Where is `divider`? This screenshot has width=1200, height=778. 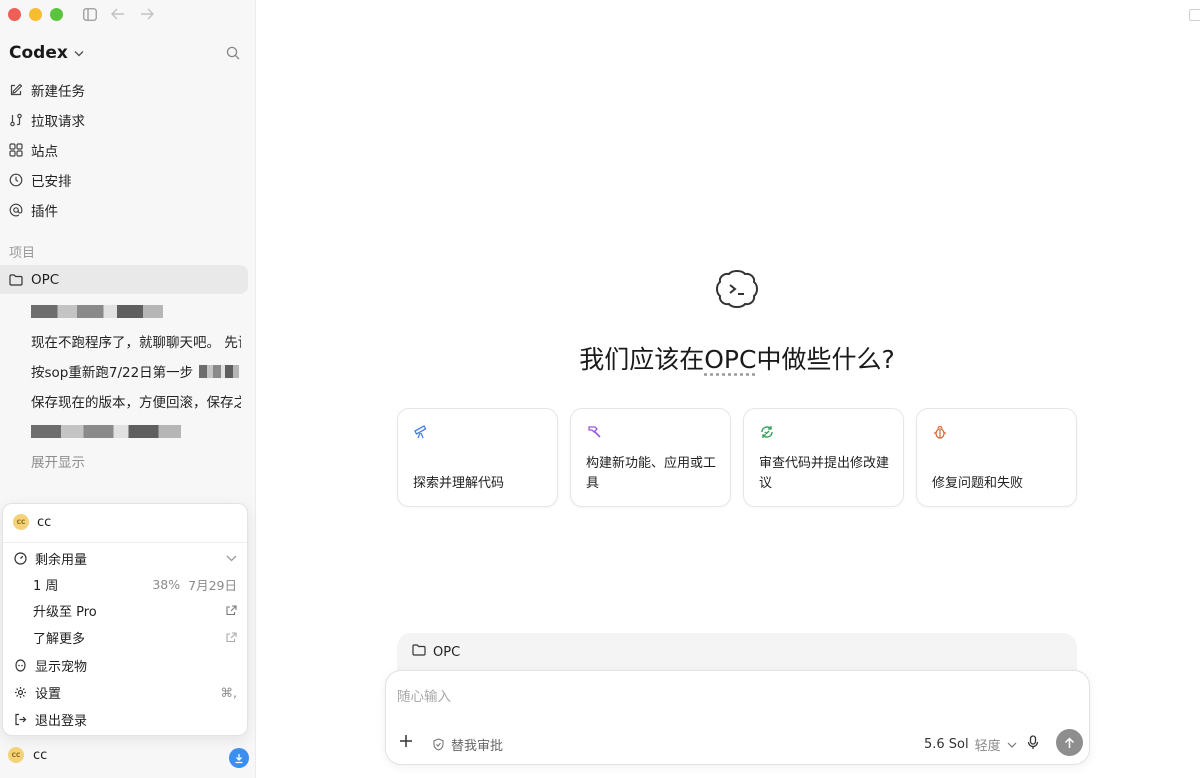 divider is located at coordinates (125, 542).